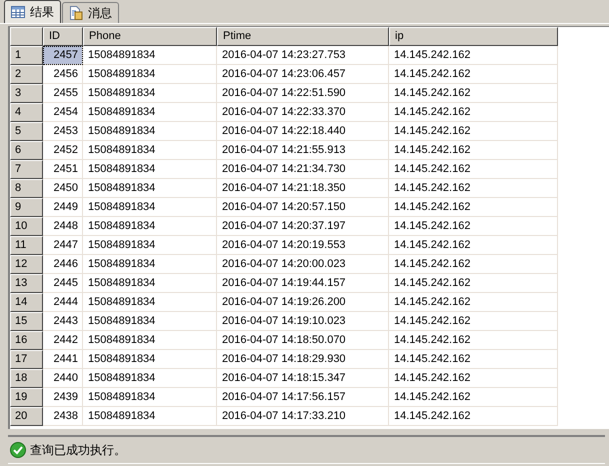 The width and height of the screenshot is (609, 466). I want to click on table-cell: 2448, so click(63, 226).